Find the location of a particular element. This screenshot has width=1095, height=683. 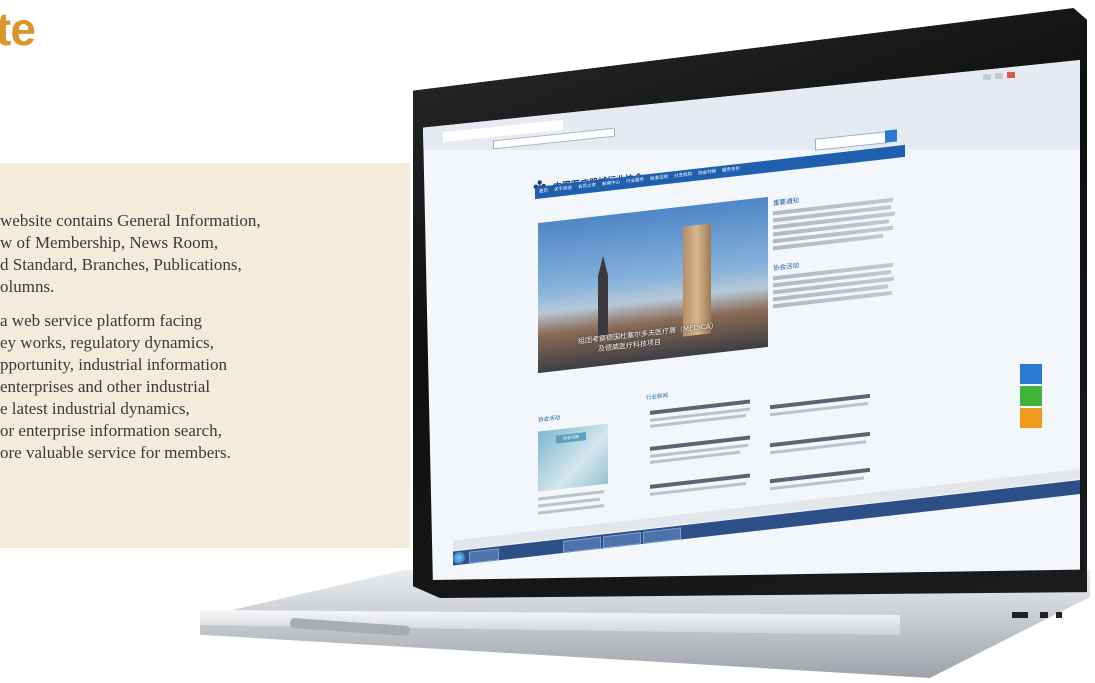

start-button-icon is located at coordinates (459, 558).